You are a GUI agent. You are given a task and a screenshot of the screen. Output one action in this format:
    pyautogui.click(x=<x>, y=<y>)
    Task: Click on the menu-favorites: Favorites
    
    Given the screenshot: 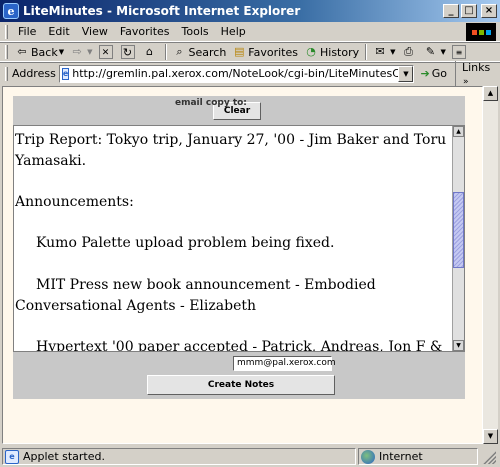 What is the action you would take?
    pyautogui.click(x=145, y=31)
    